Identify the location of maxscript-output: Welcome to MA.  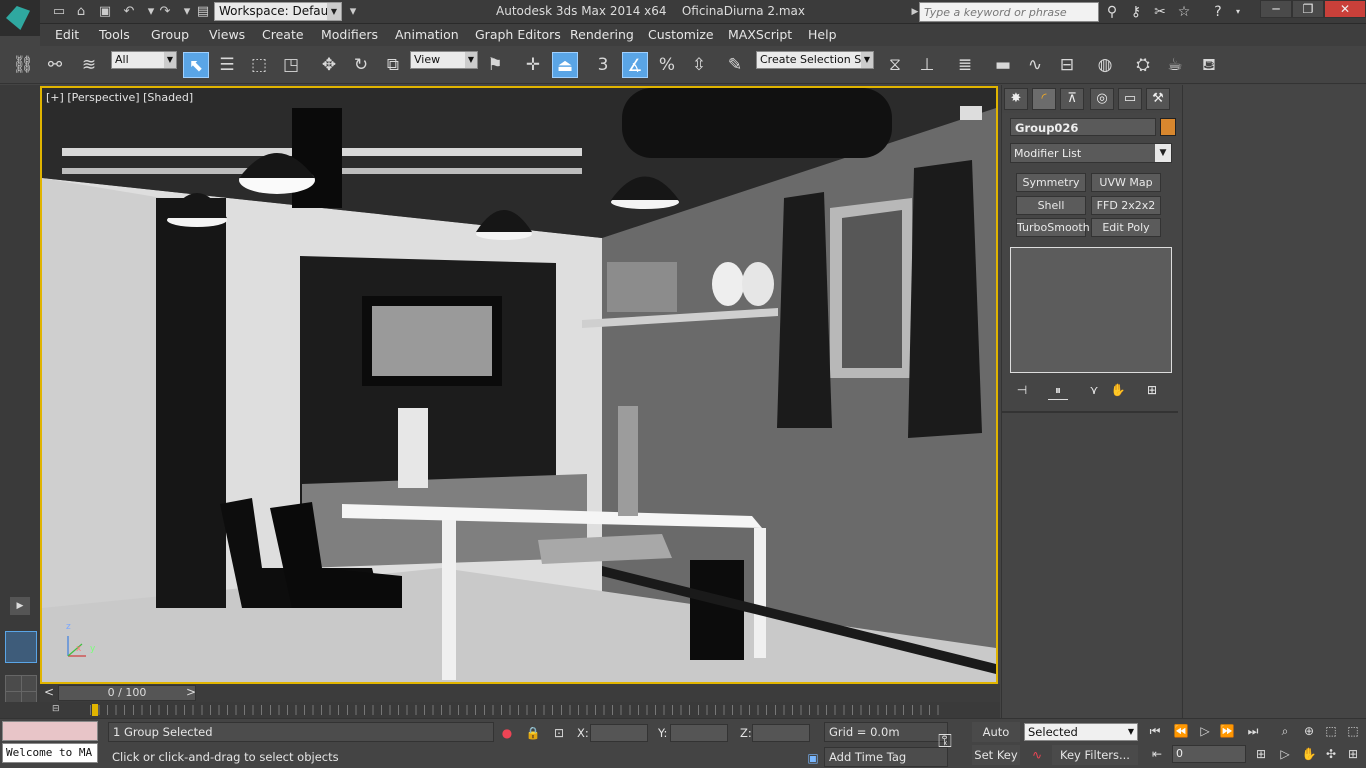
(50, 753).